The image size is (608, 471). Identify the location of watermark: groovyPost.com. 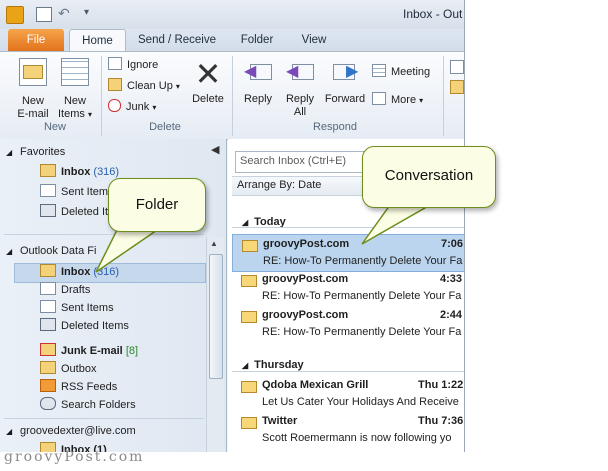
(74, 457).